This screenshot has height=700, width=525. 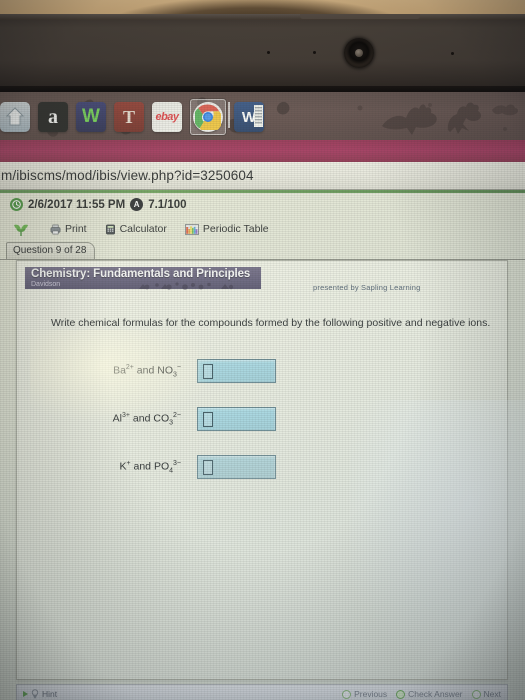 I want to click on ebay-icon: ebay, so click(x=167, y=117).